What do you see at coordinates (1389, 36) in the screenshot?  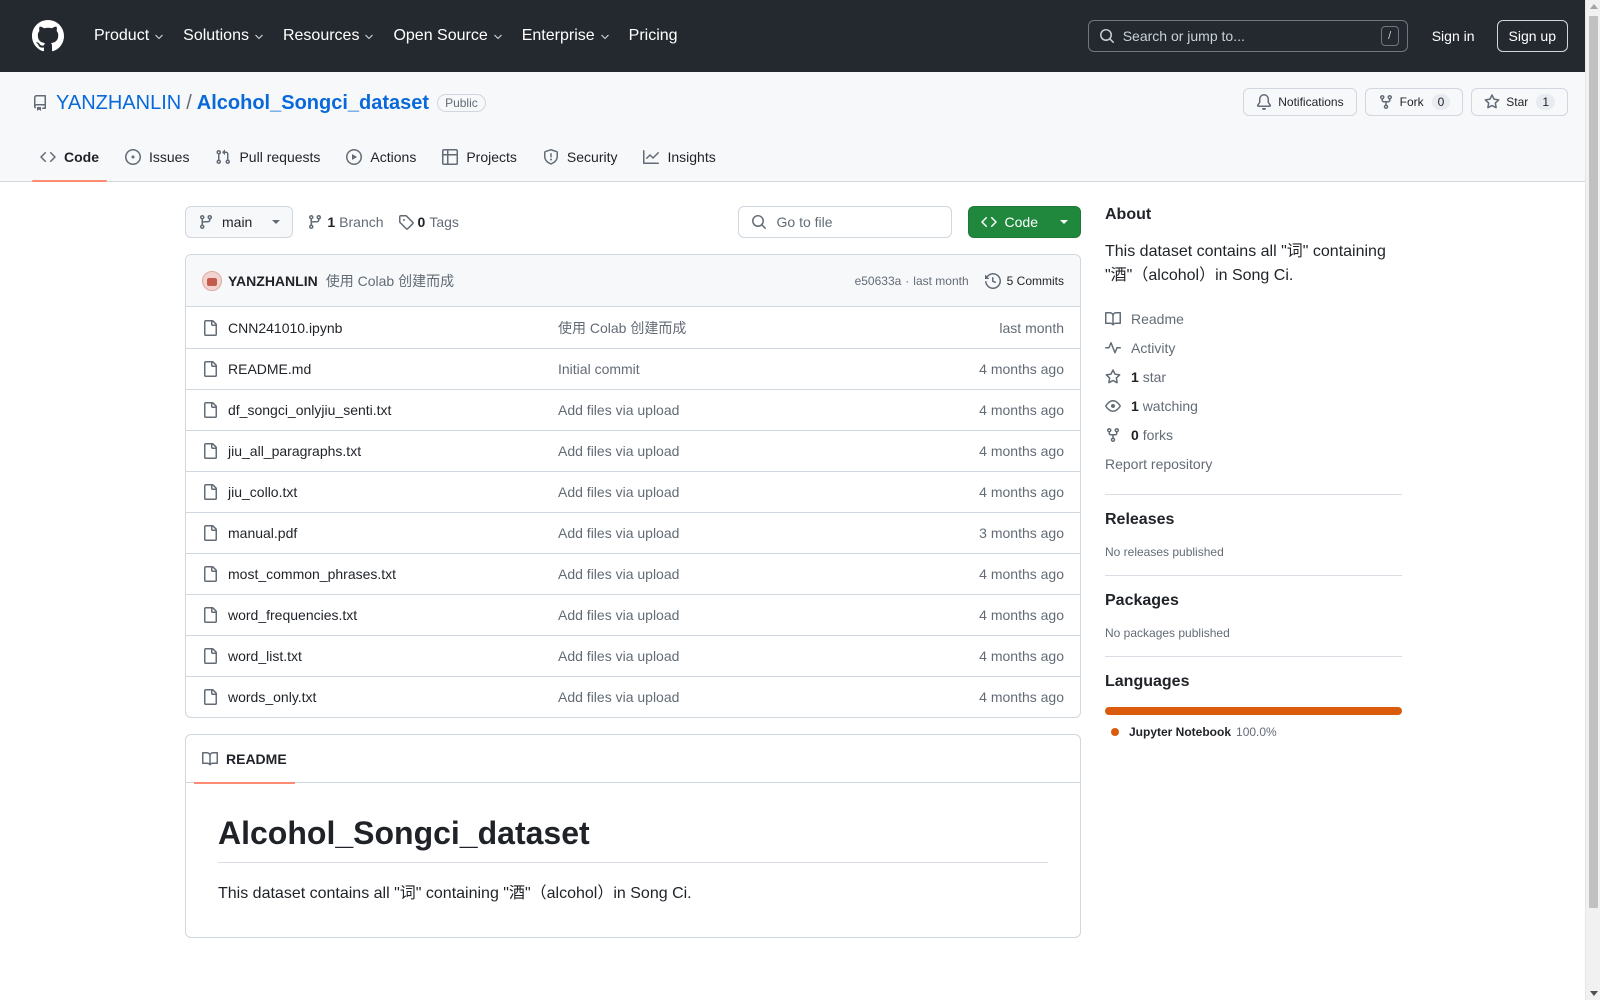 I see `search-shortcut-hint: /` at bounding box center [1389, 36].